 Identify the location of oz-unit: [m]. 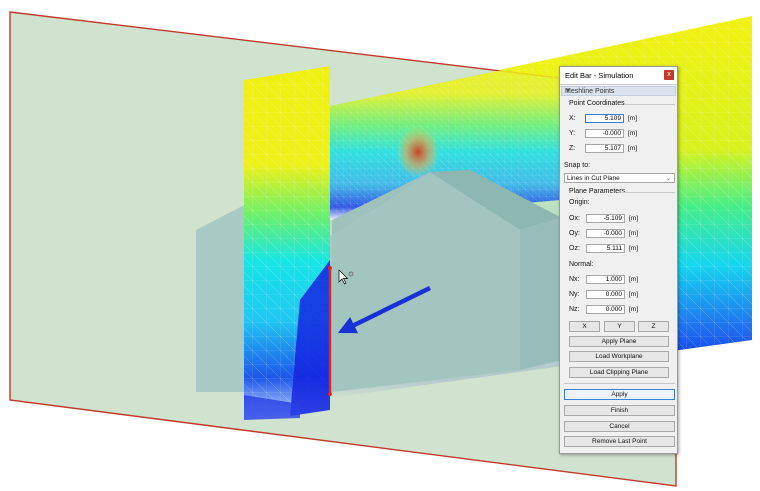
(634, 248).